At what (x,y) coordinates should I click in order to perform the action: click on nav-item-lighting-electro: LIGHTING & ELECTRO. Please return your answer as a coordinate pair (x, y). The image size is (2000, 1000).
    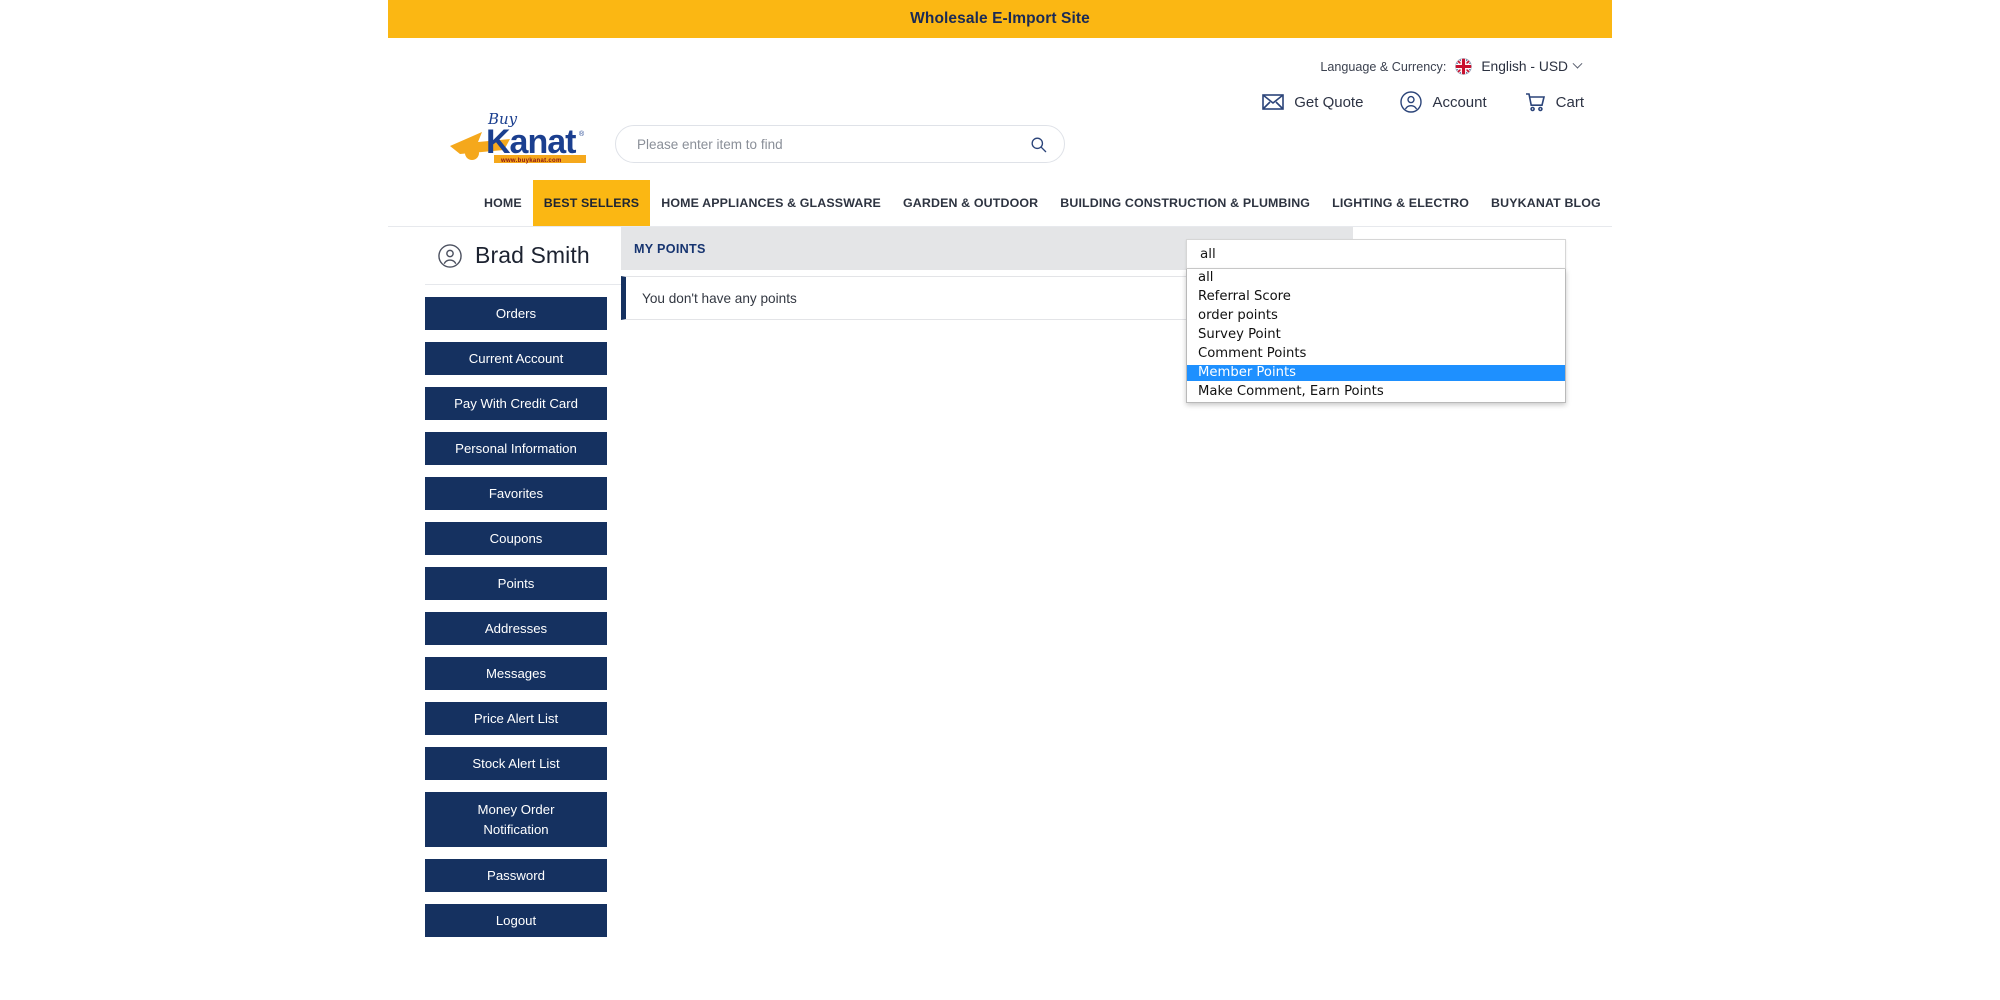
    Looking at the image, I should click on (1400, 203).